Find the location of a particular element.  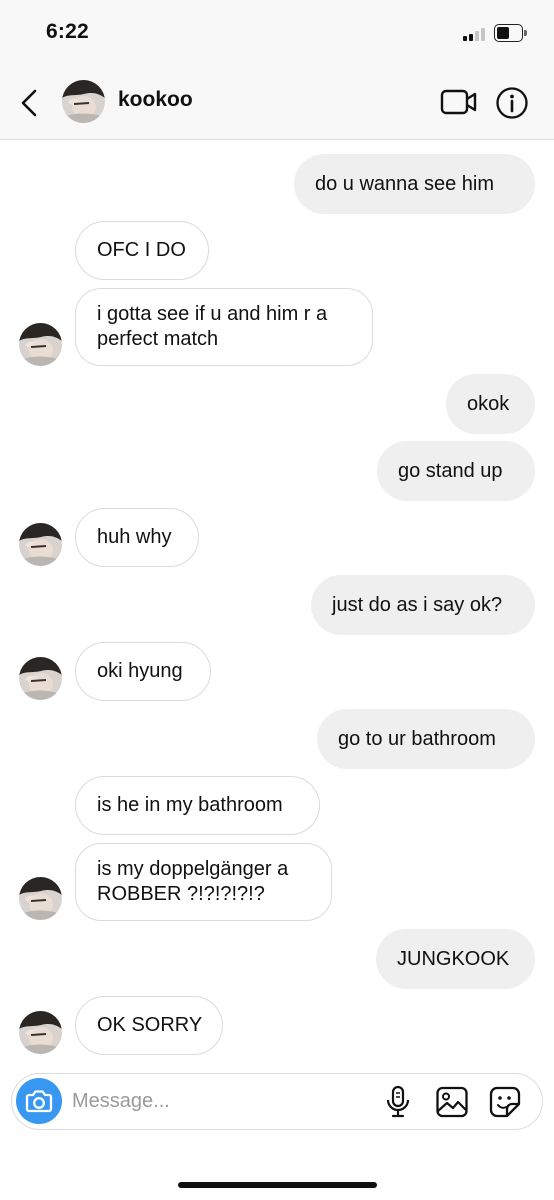

contact-avatar is located at coordinates (83, 101).